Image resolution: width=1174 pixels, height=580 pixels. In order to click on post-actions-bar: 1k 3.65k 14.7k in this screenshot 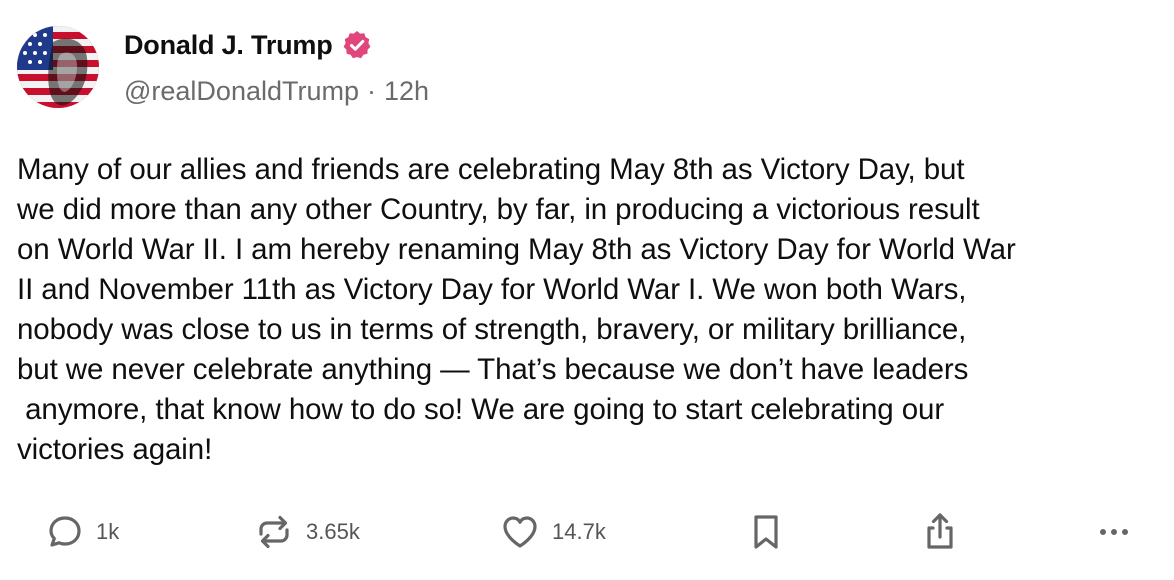, I will do `click(587, 532)`.